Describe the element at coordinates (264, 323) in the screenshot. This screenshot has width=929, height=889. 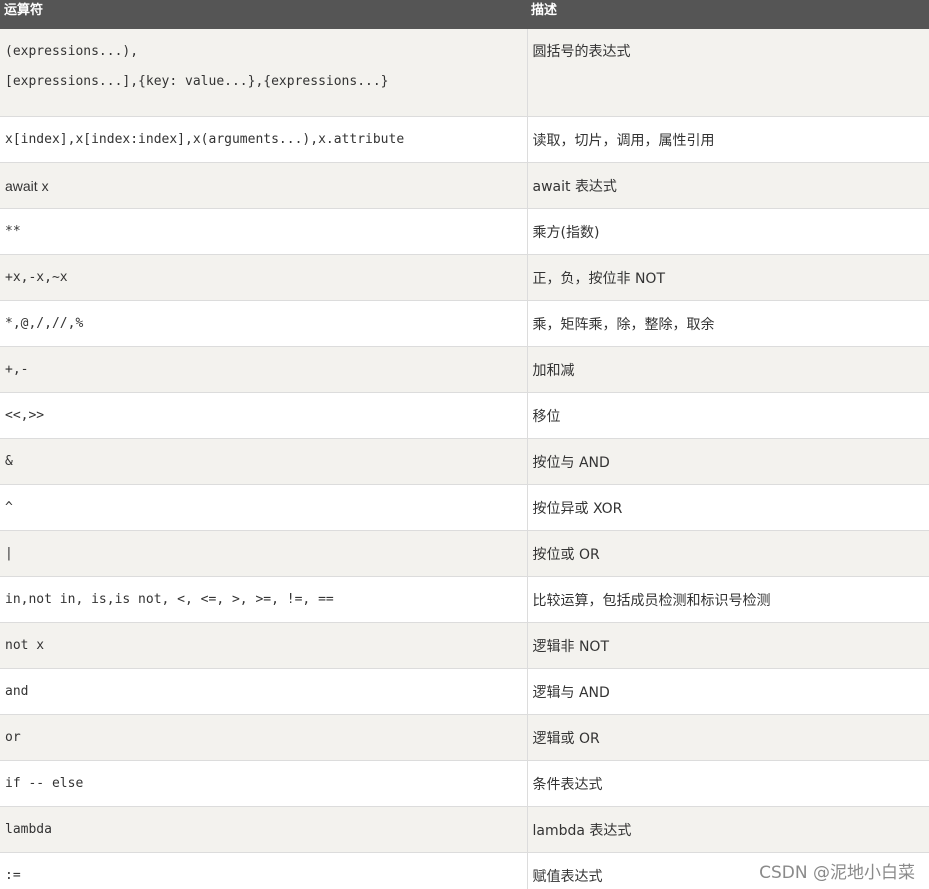
I see `operator-cell: *,@,/,//,%` at that location.